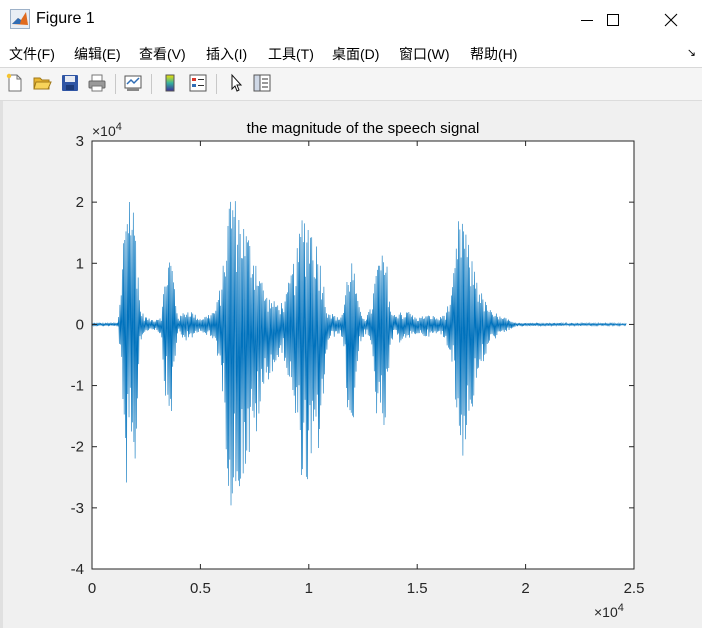 Image resolution: width=702 pixels, height=628 pixels. What do you see at coordinates (634, 588) in the screenshot?
I see `x-tick-label: 2.5` at bounding box center [634, 588].